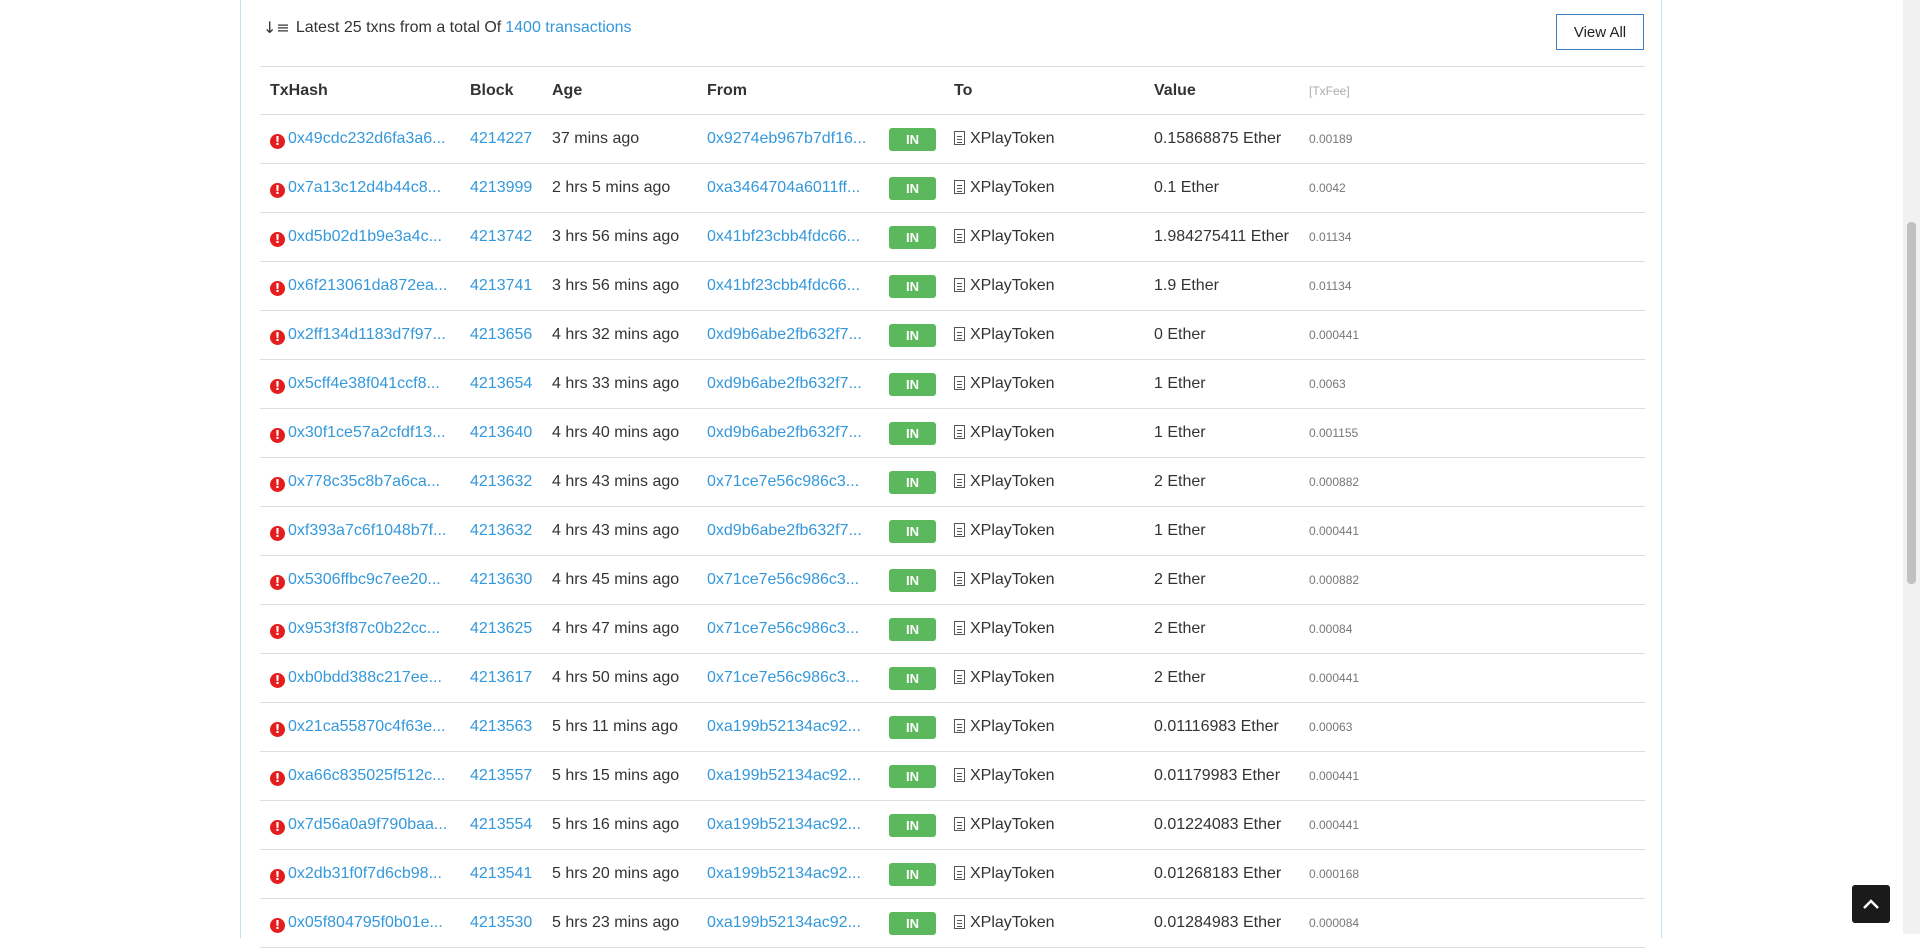  What do you see at coordinates (501, 579) in the screenshot?
I see `block-link: 4213630` at bounding box center [501, 579].